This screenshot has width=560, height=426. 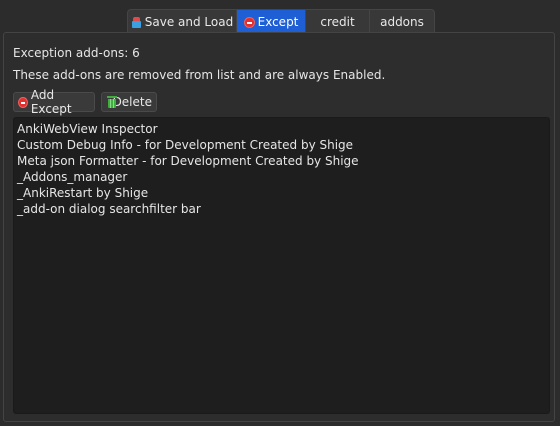 I want to click on list-item: _AnkiRestart by Shige, so click(x=283, y=193).